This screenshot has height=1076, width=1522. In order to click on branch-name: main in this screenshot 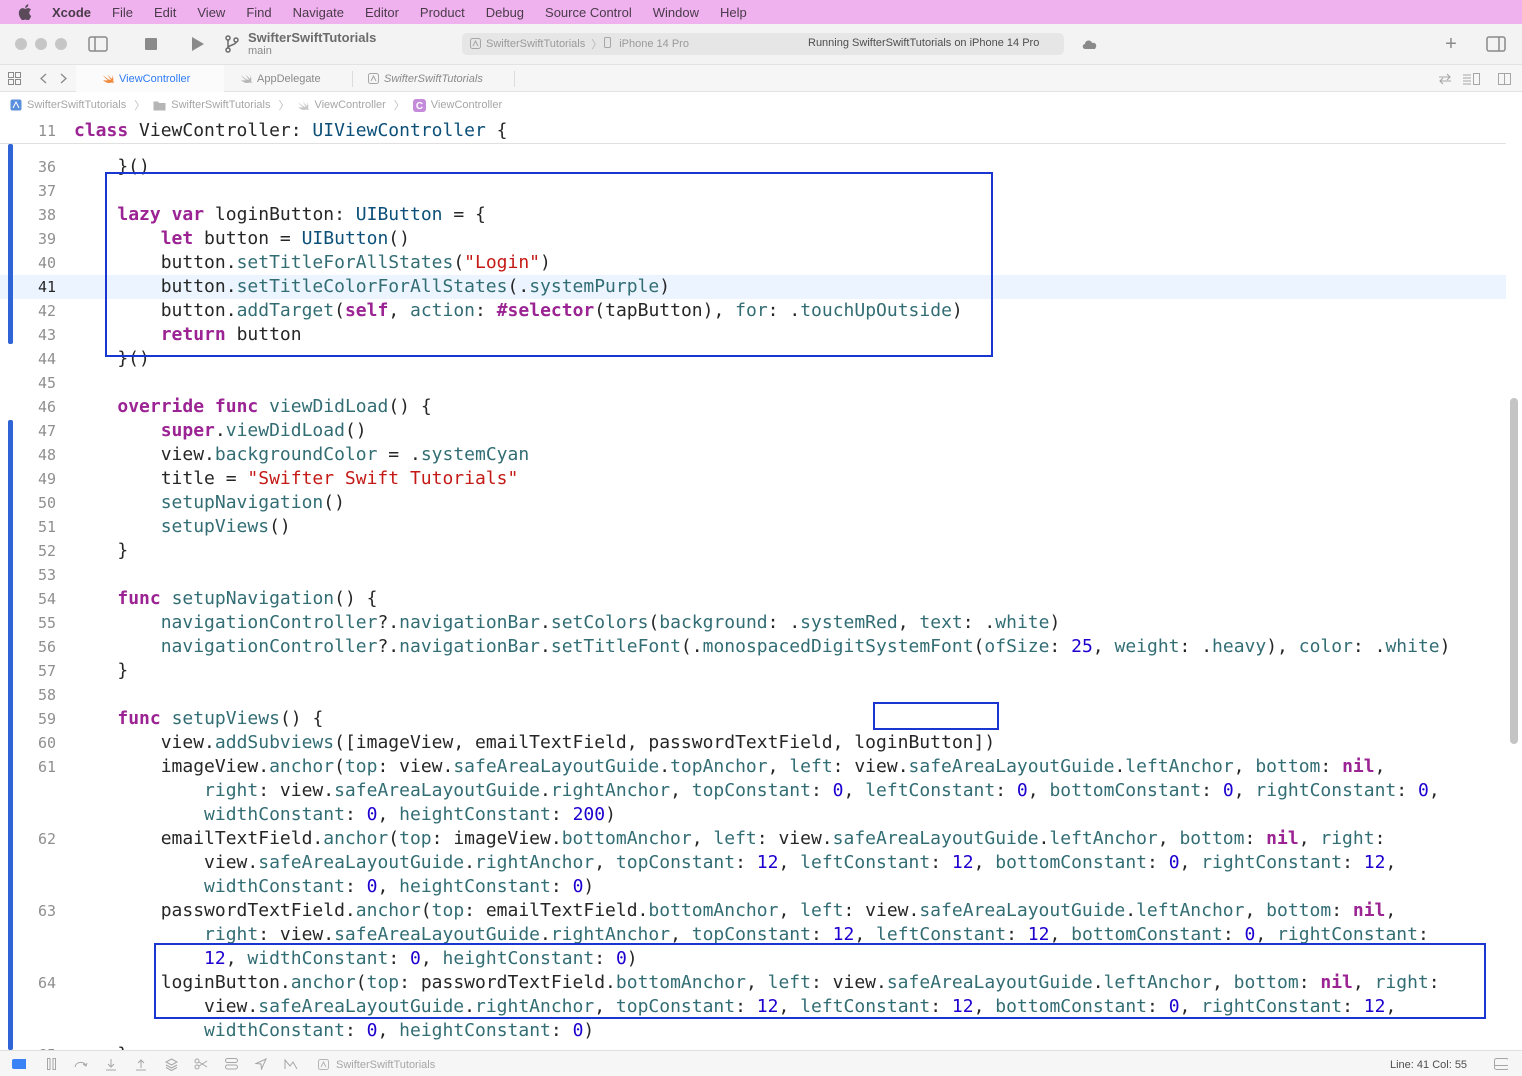, I will do `click(260, 51)`.